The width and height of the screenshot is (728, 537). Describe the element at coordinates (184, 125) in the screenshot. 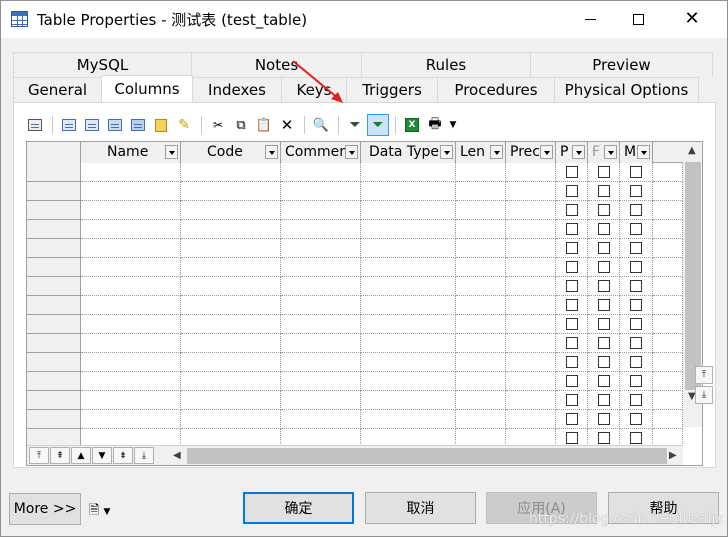

I see `customize-columns-icon: ✎` at that location.